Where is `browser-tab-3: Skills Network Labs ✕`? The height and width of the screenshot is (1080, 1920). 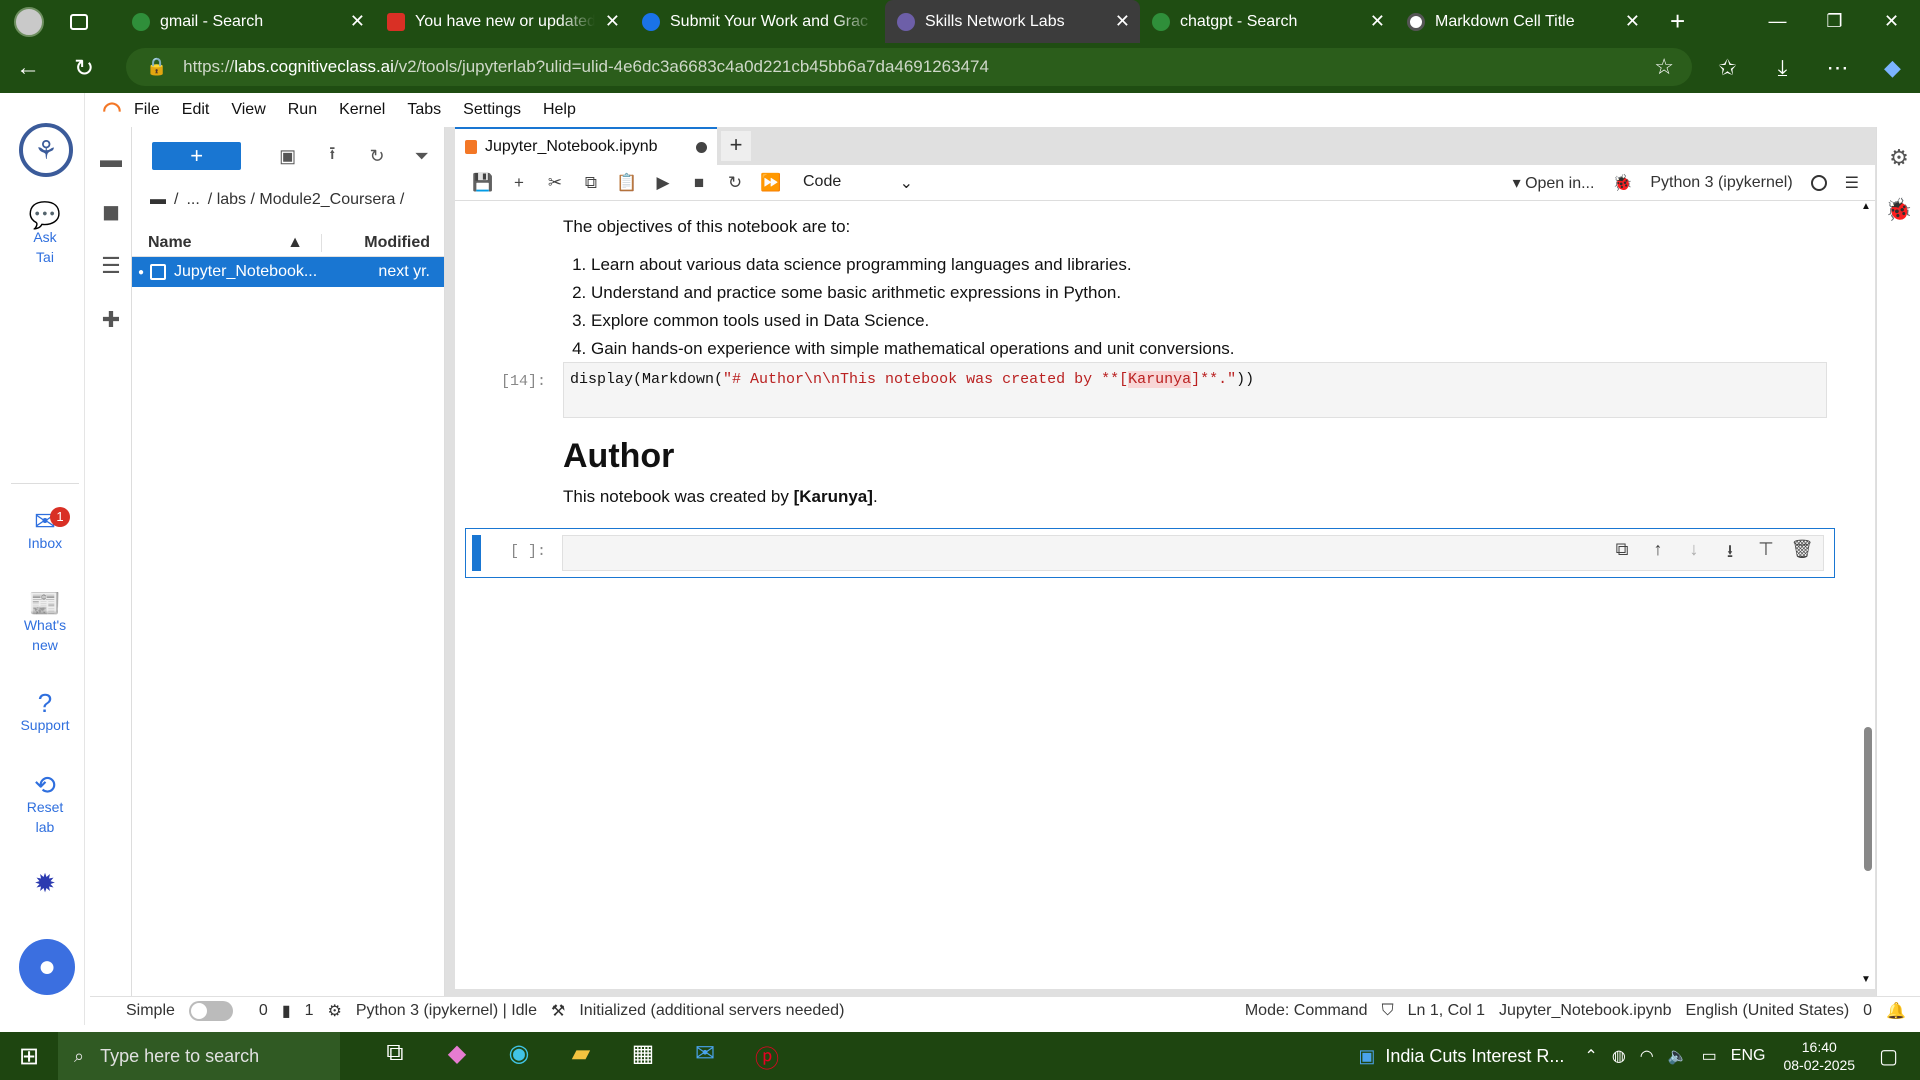
browser-tab-3: Skills Network Labs ✕ is located at coordinates (1012, 21).